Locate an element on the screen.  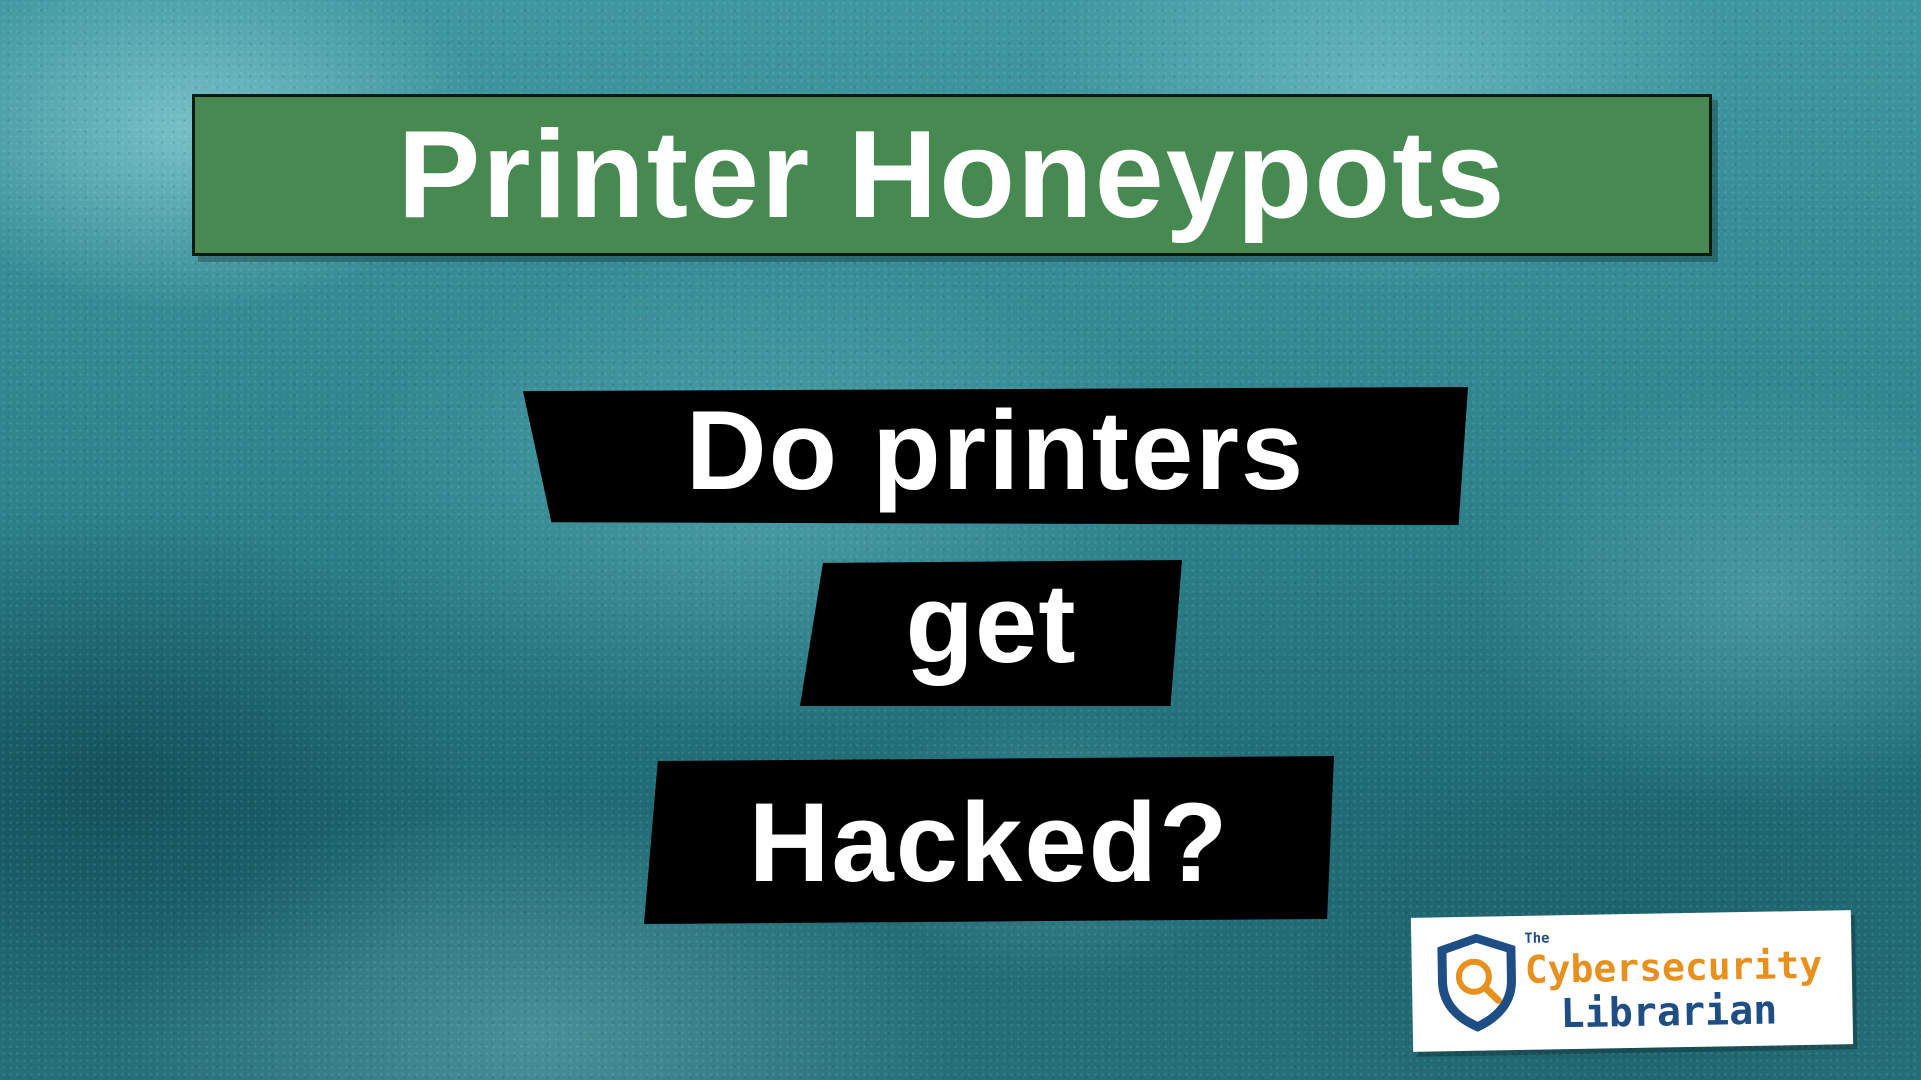
logo-the: The is located at coordinates (1537, 938).